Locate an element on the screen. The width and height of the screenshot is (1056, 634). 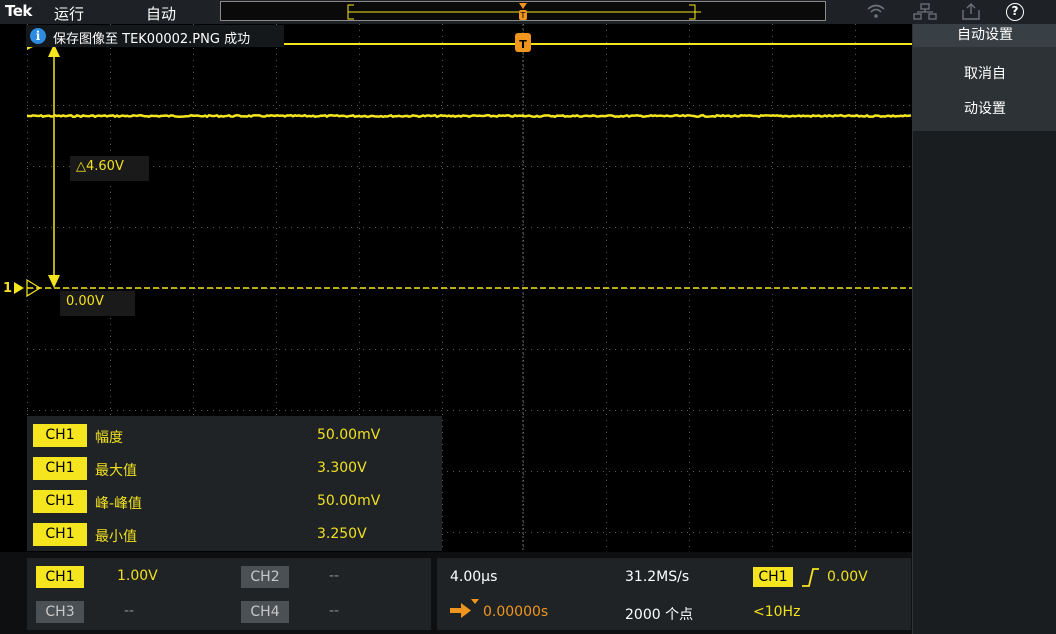
autoset-panel-title: 自动设置 is located at coordinates (984, 35).